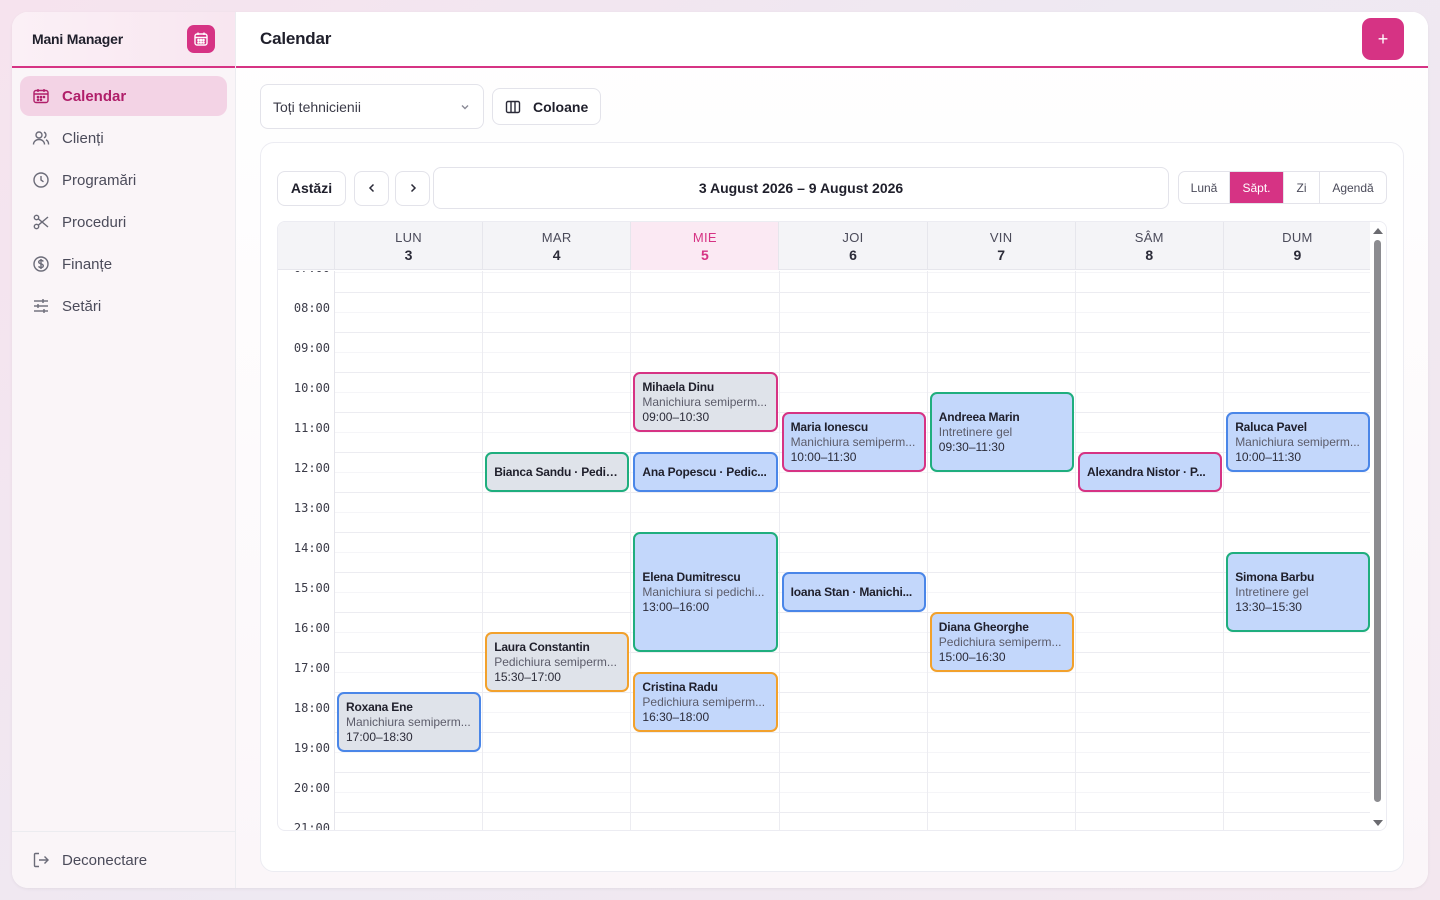 This screenshot has width=1440, height=900. What do you see at coordinates (547, 106) in the screenshot?
I see `columns-button: Coloane` at bounding box center [547, 106].